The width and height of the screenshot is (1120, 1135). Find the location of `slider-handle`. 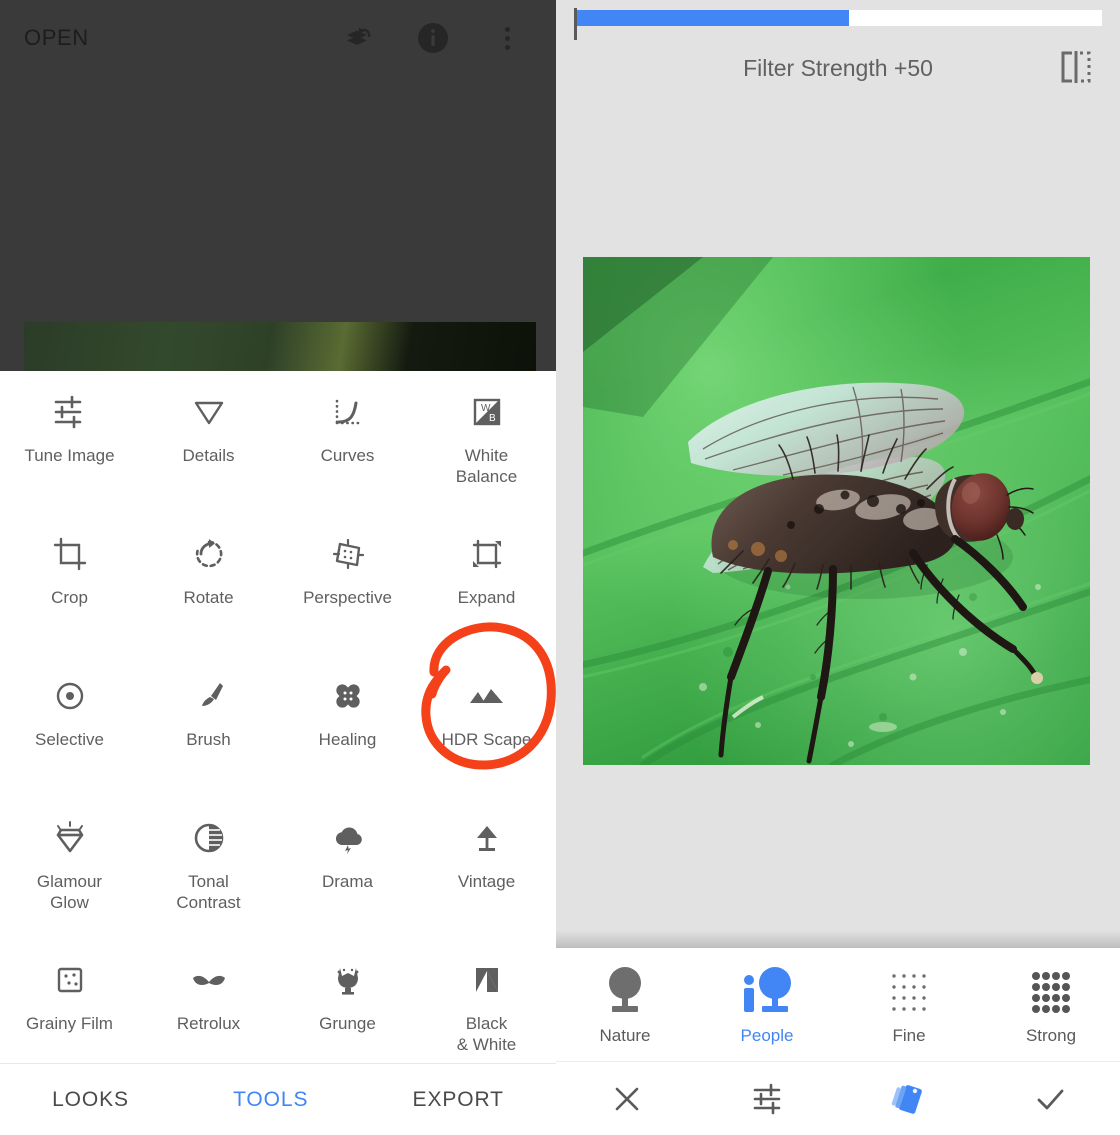

slider-handle is located at coordinates (575, 24).